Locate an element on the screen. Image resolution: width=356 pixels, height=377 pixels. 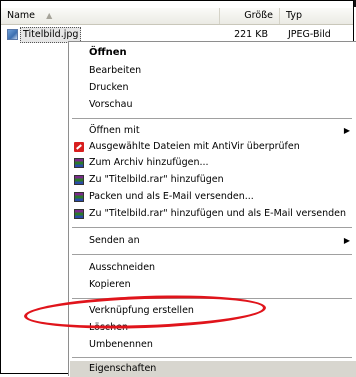
file-type: JPEG-Bild is located at coordinates (309, 34).